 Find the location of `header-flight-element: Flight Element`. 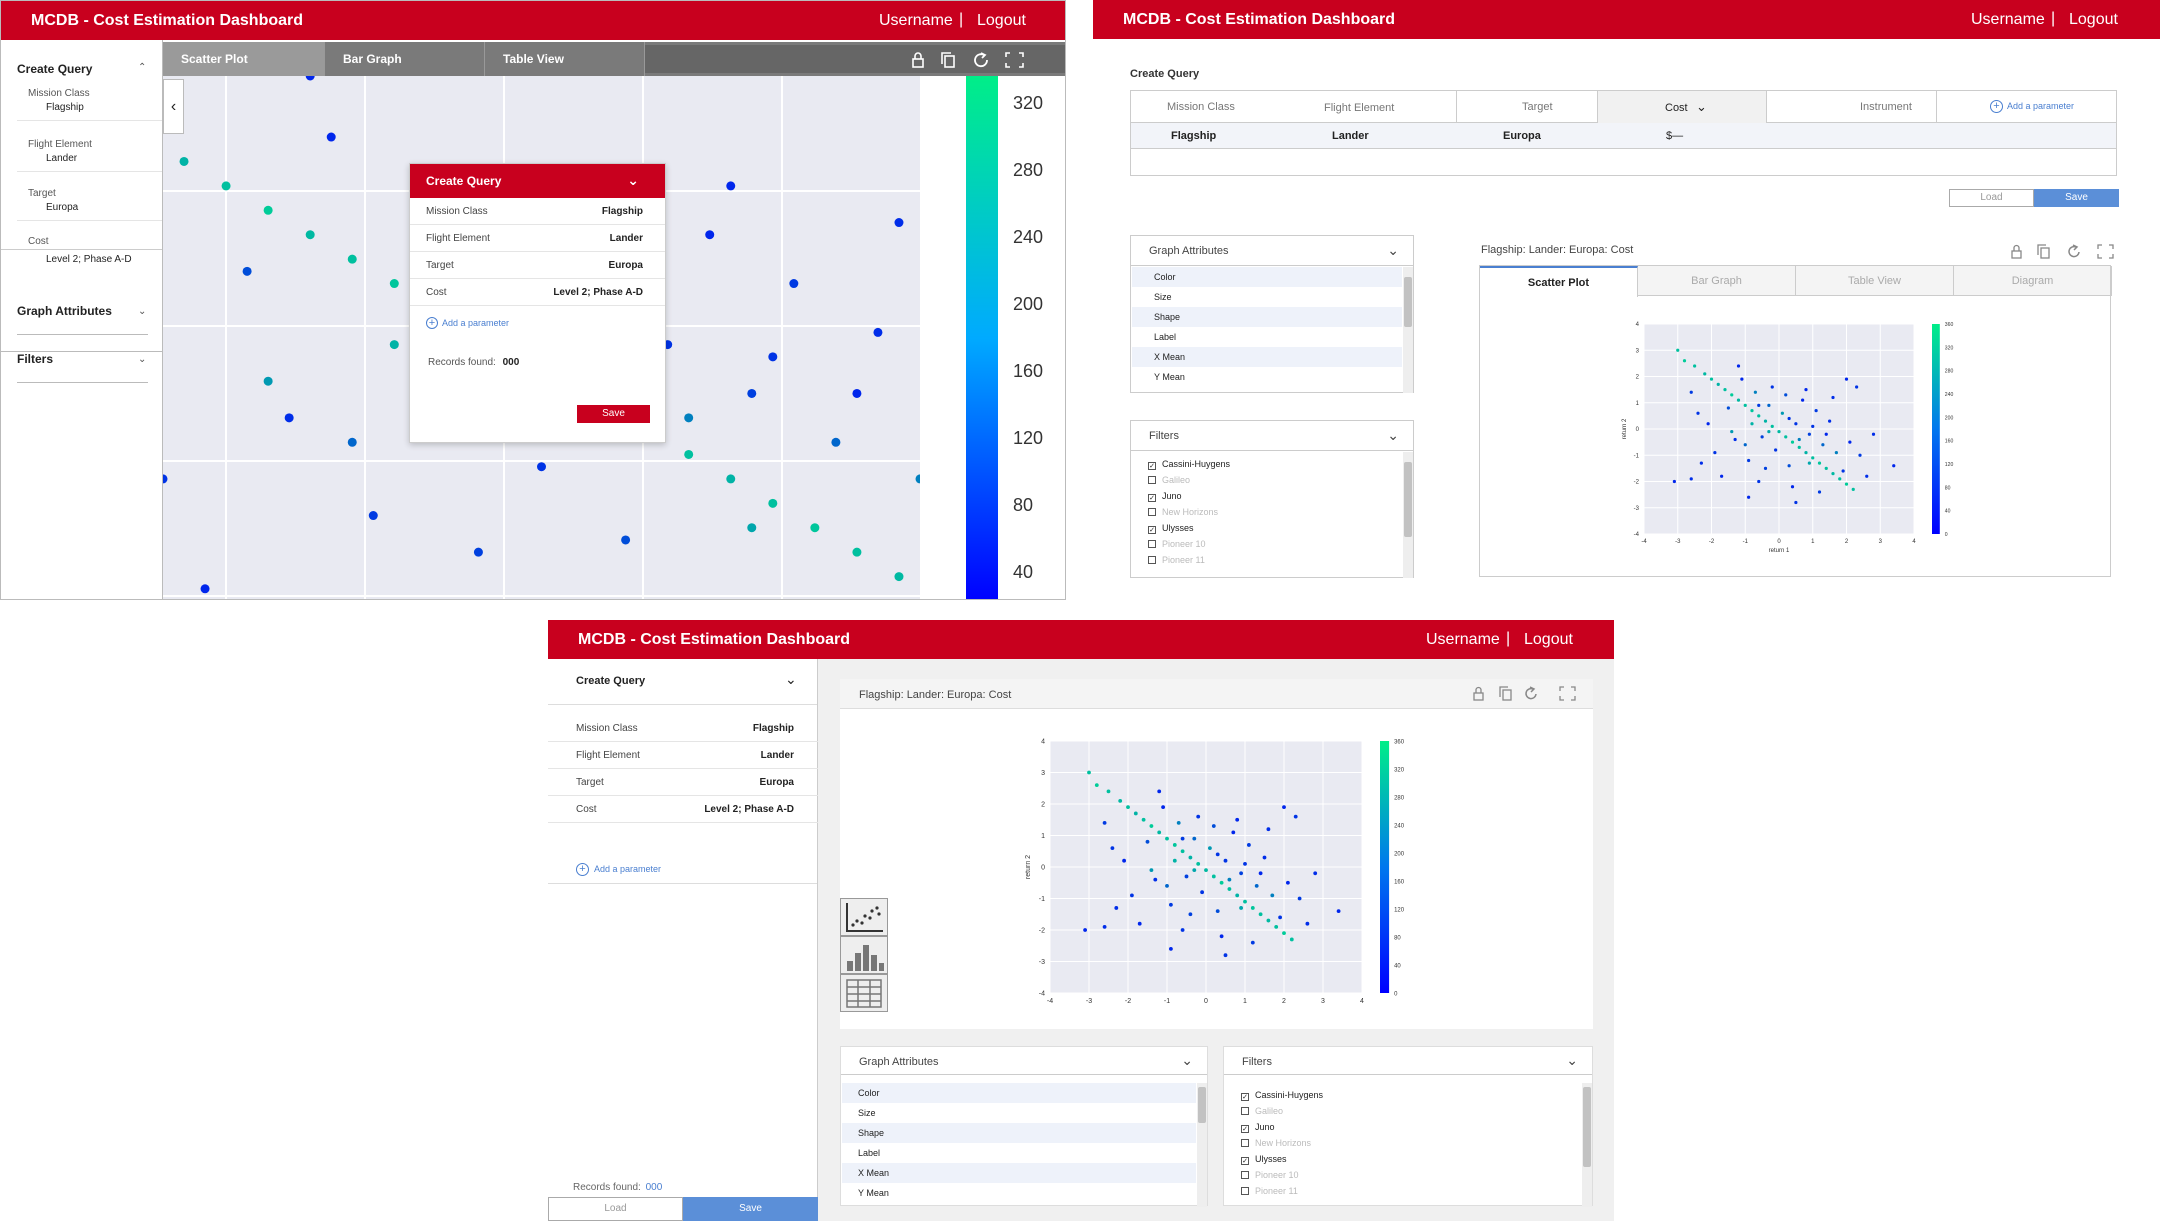

header-flight-element: Flight Element is located at coordinates (1359, 108).